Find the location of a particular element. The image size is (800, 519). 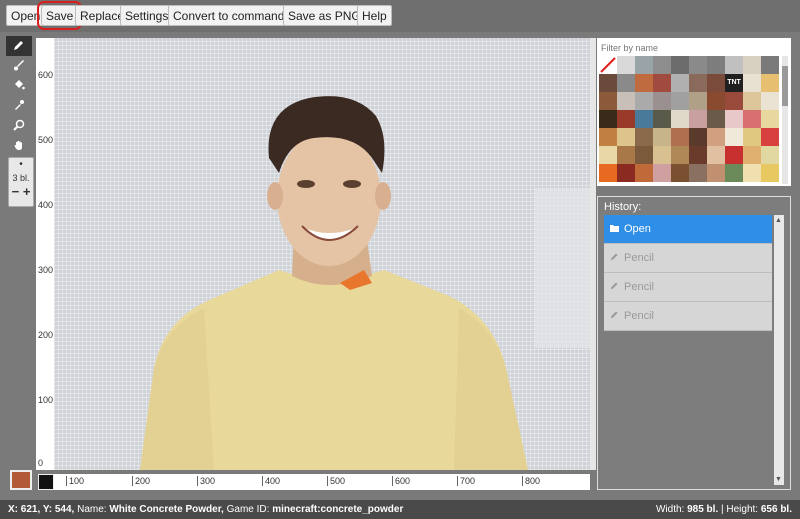

filter-input is located at coordinates (691, 48).